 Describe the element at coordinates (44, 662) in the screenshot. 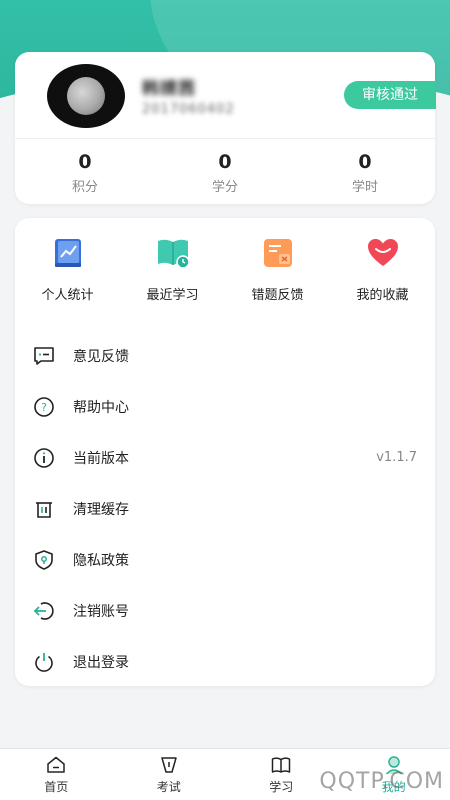

I see `power-icon` at that location.